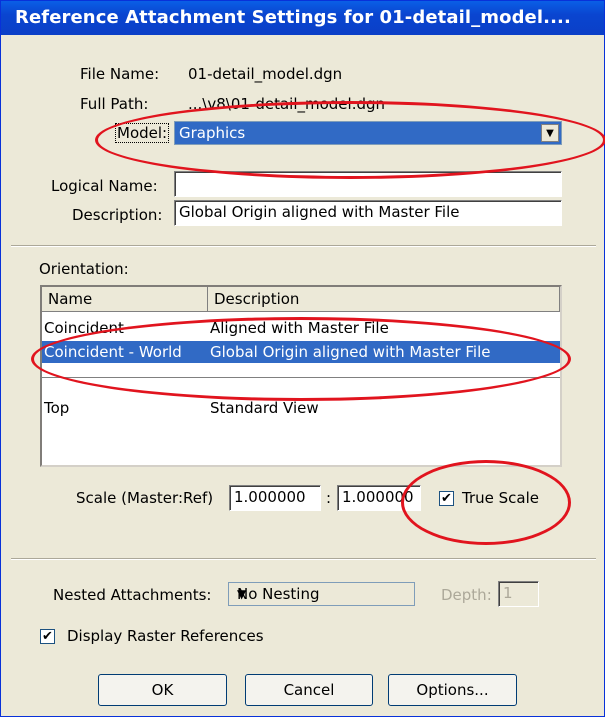  What do you see at coordinates (165, 636) in the screenshot?
I see `display-raster-label: Display Raster References` at bounding box center [165, 636].